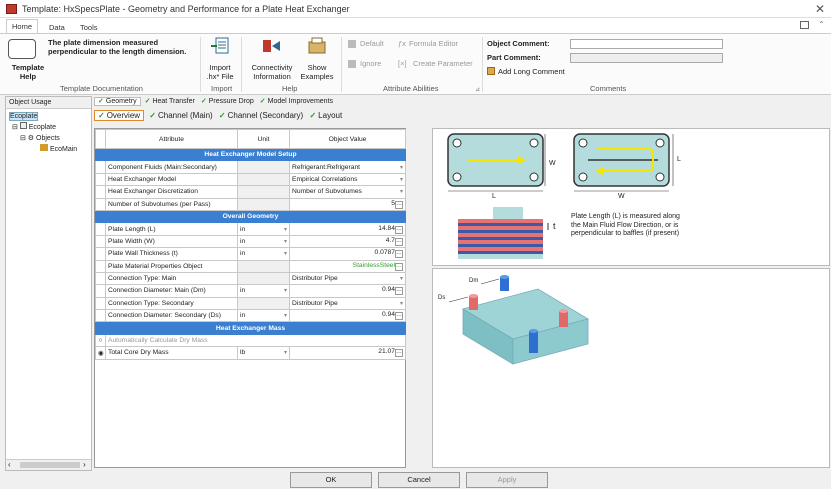  I want to click on table-row: ○ Automatically Calculate Dry Mass, so click(250, 340).